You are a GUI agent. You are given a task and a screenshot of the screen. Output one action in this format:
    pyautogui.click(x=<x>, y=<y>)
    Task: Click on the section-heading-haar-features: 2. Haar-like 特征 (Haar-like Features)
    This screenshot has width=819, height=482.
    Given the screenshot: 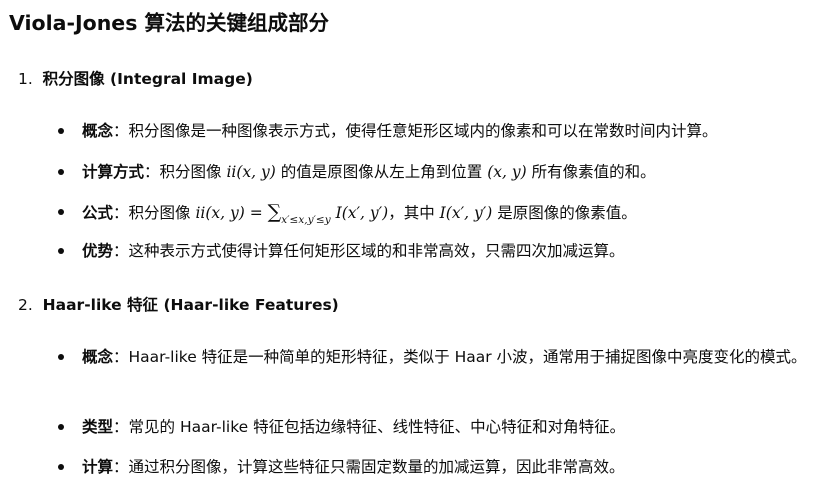 What is the action you would take?
    pyautogui.click(x=178, y=304)
    